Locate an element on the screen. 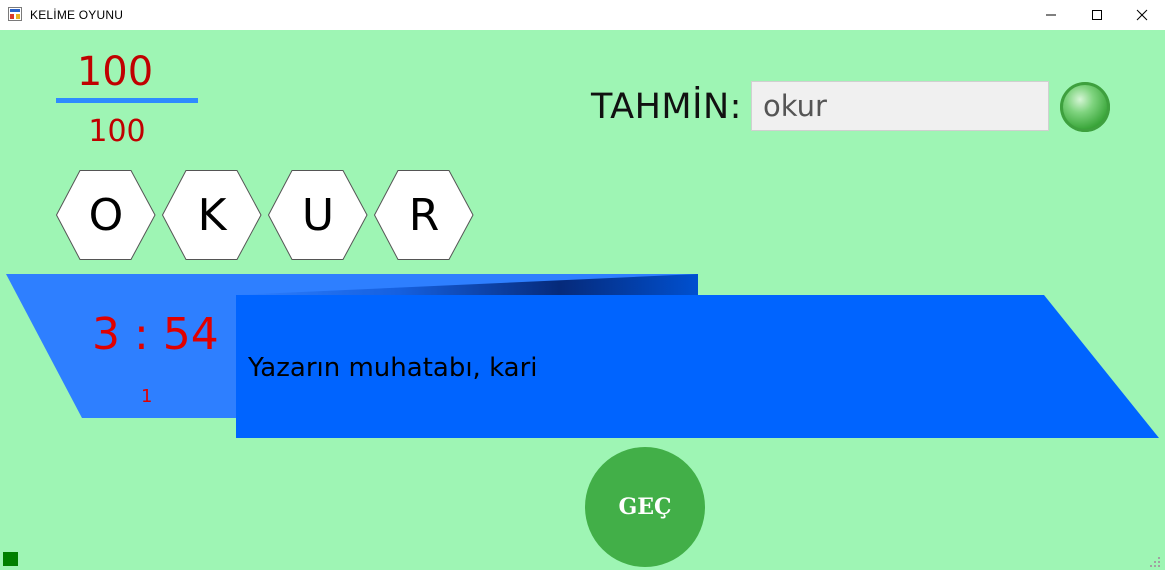 Image resolution: width=1165 pixels, height=570 pixels. tile-letter: K is located at coordinates (212, 215).